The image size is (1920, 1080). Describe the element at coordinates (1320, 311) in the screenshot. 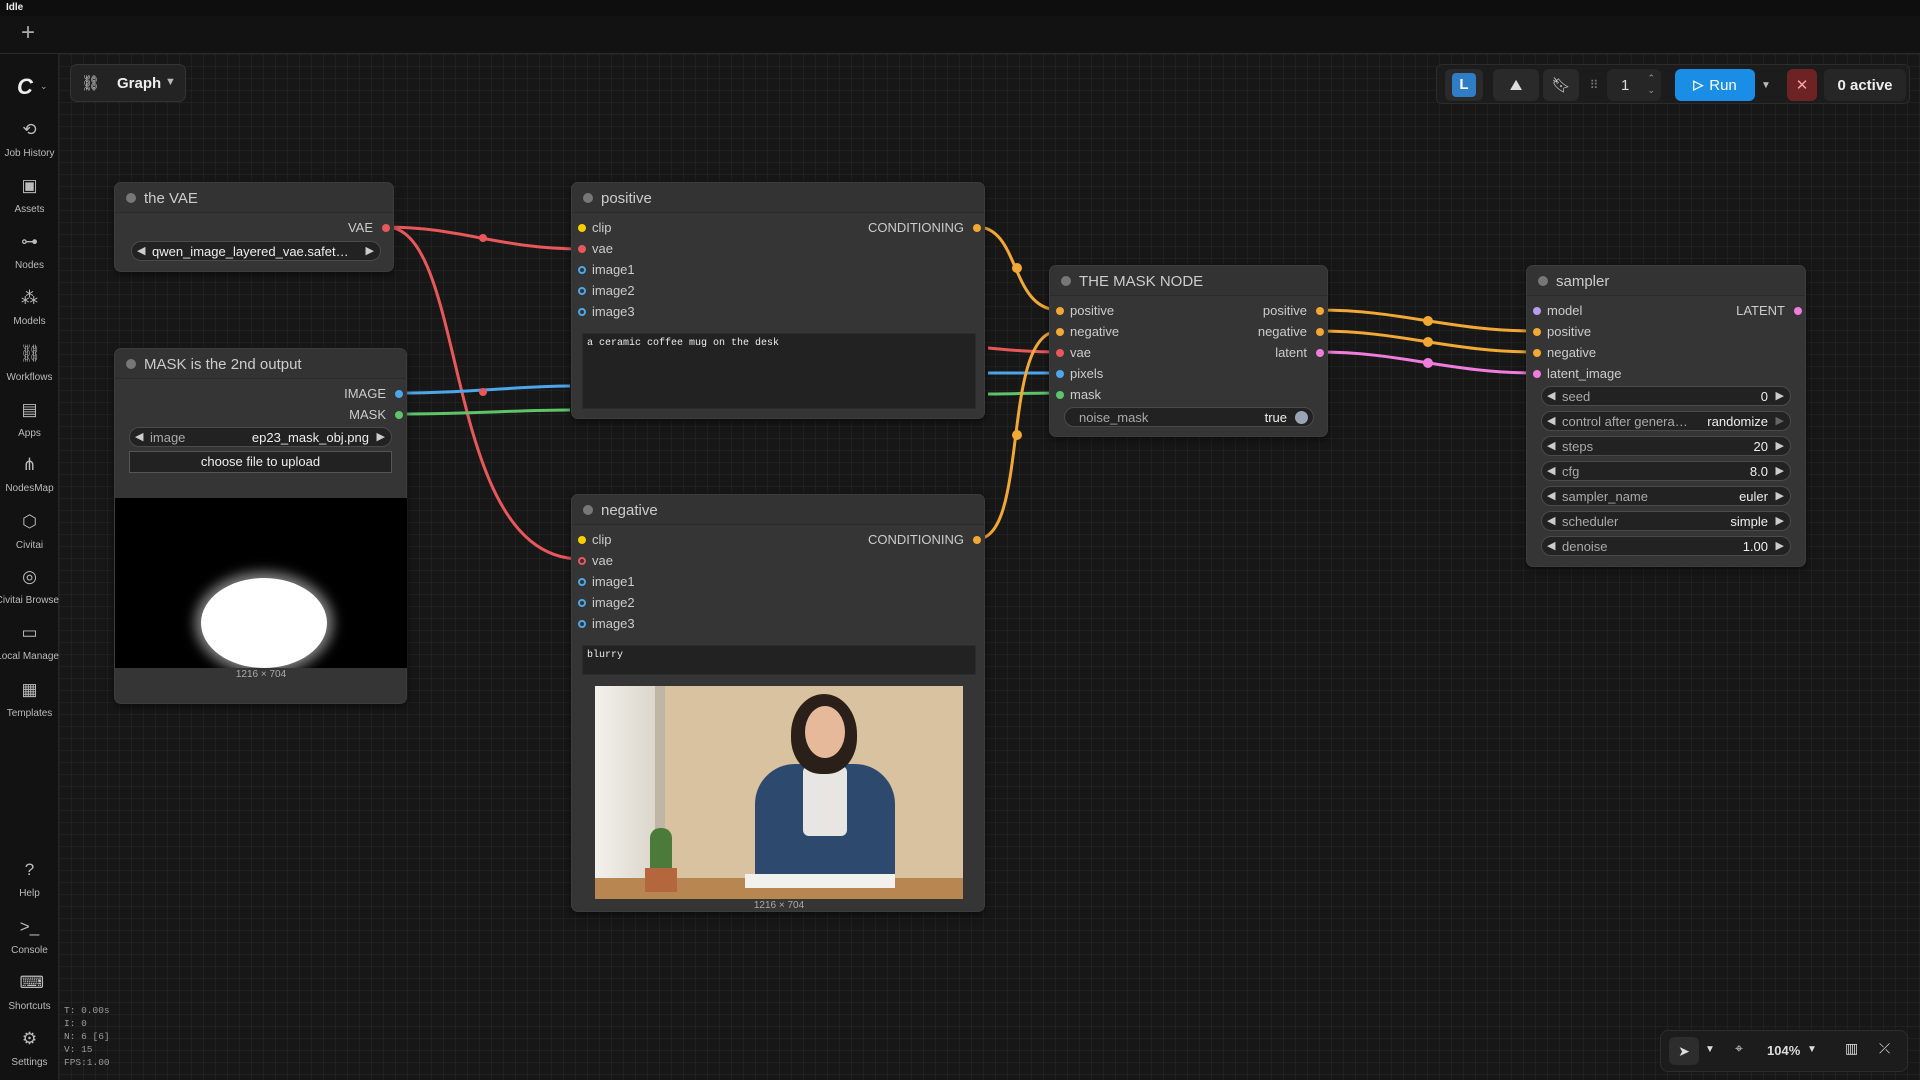

I see `output-pin-positive` at that location.